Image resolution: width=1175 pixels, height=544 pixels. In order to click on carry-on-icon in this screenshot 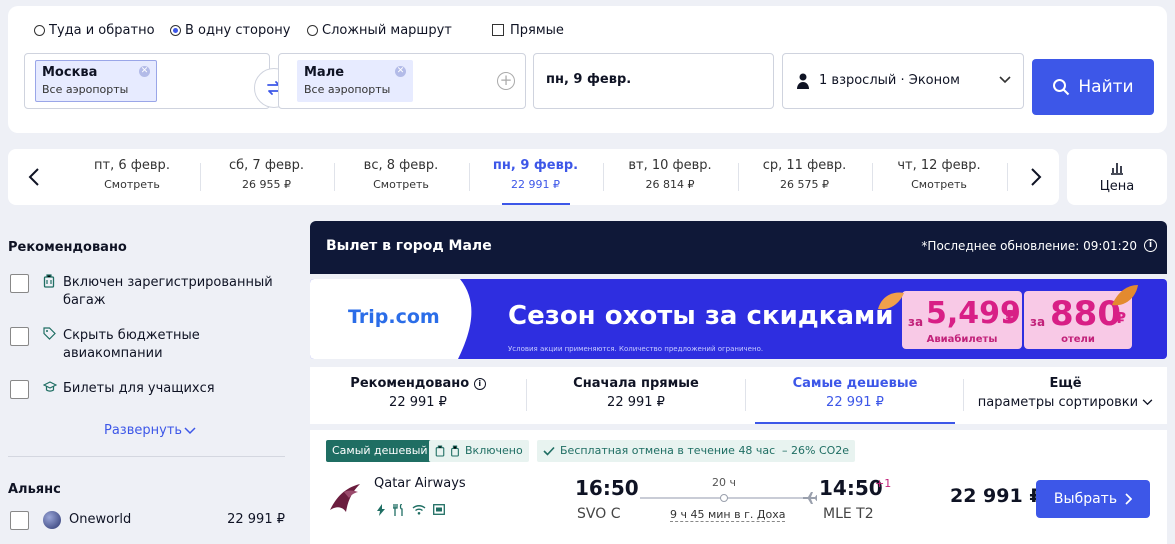, I will do `click(455, 451)`.